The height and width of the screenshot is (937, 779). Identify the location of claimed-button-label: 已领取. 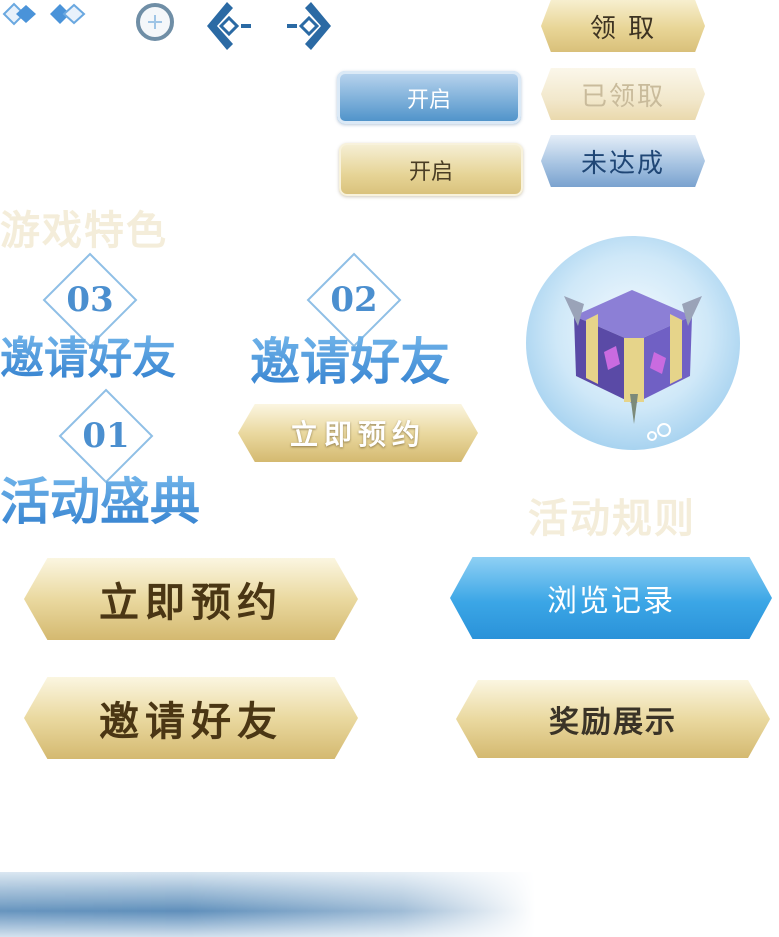
(622, 96).